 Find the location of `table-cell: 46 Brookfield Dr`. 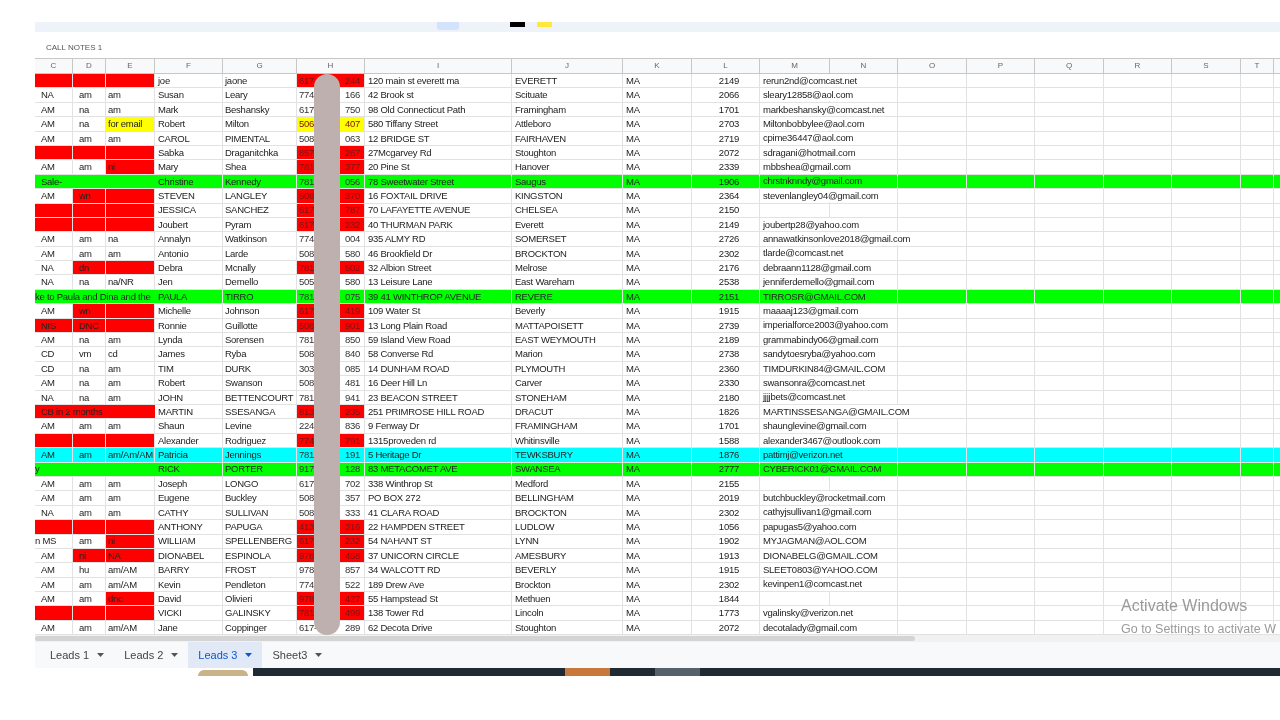

table-cell: 46 Brookfield Dr is located at coordinates (438, 253).